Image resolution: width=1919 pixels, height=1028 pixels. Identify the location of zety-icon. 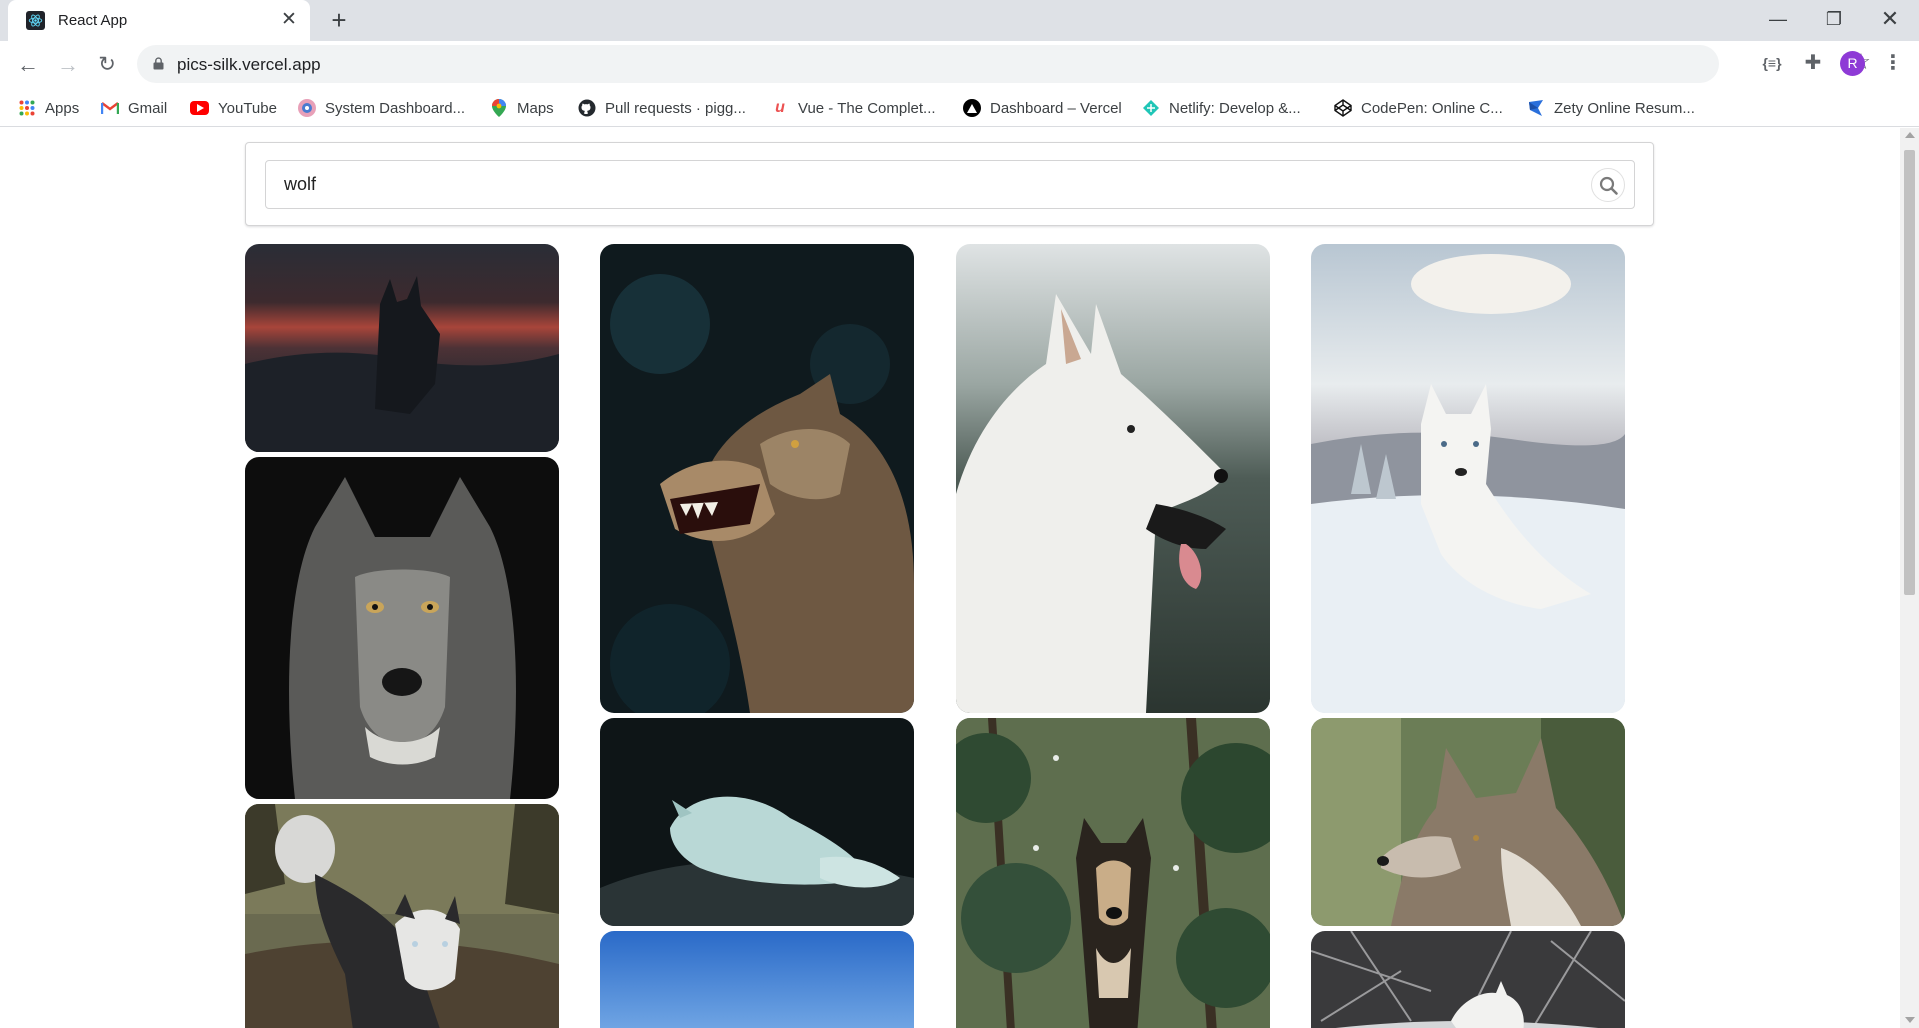
(1536, 108).